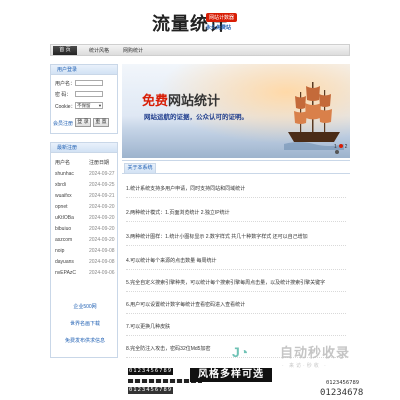  What do you see at coordinates (314, 116) in the screenshot?
I see `sailing-ship-icon` at bounding box center [314, 116].